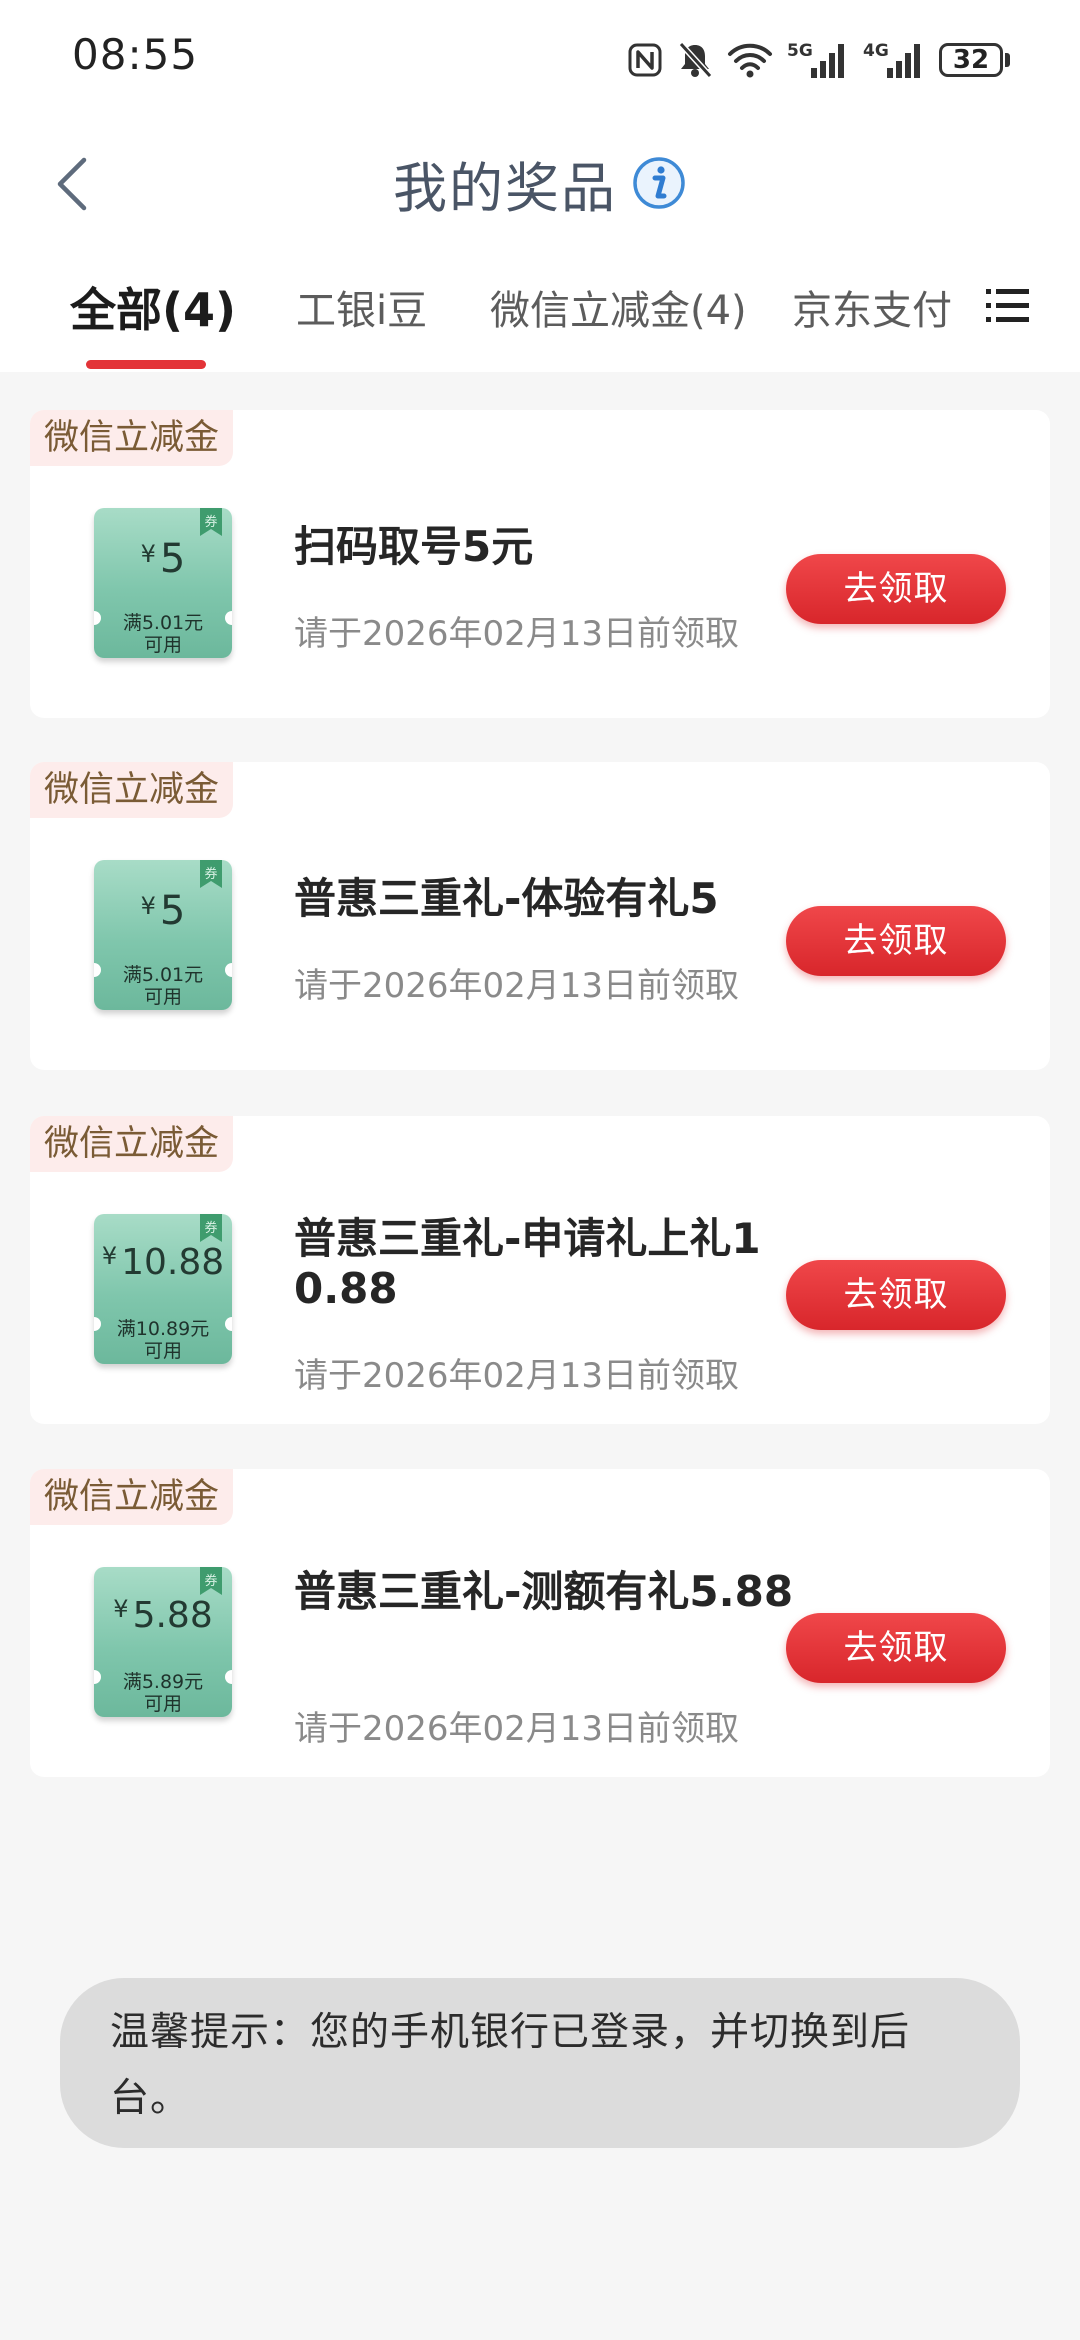 This screenshot has height=2340, width=1080. Describe the element at coordinates (872, 307) in the screenshot. I see `tab-jd-pay: 京东支付` at that location.